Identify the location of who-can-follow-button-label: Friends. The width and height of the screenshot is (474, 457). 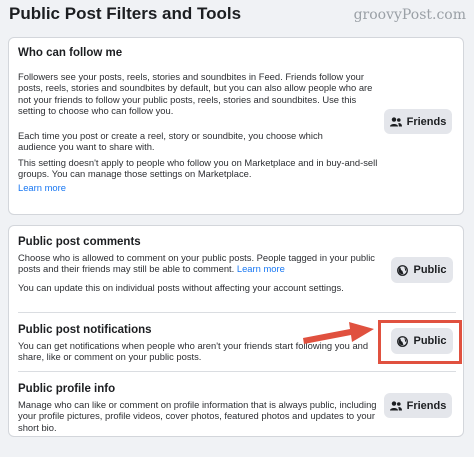
(426, 121).